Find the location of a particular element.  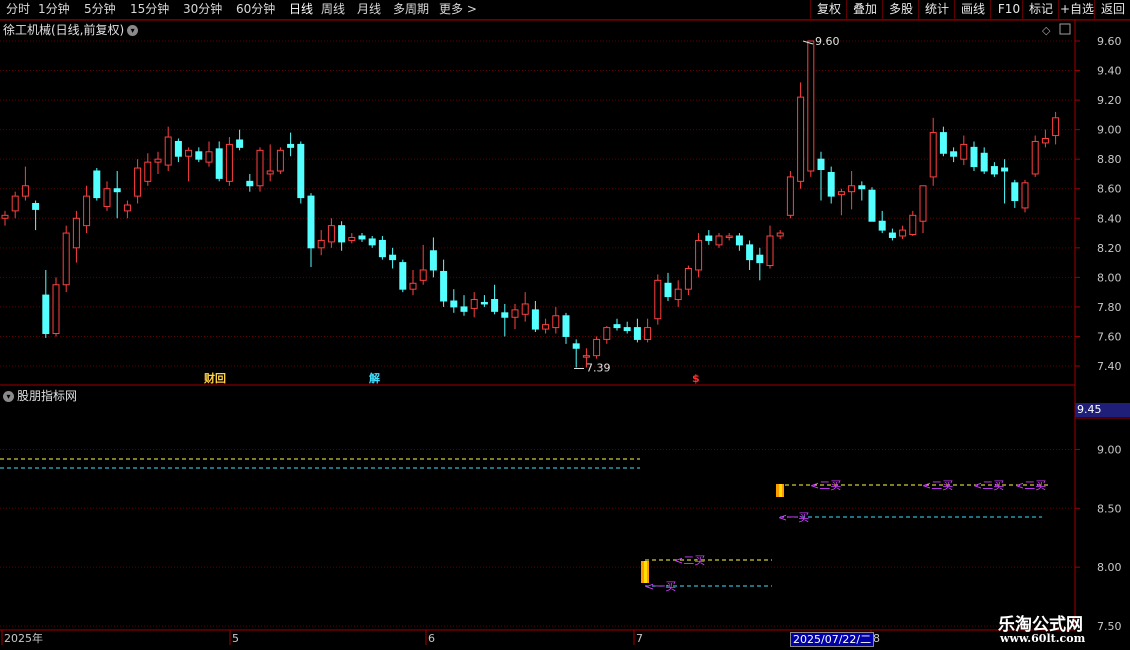

watermark-url: www.60lt.com is located at coordinates (1043, 638).